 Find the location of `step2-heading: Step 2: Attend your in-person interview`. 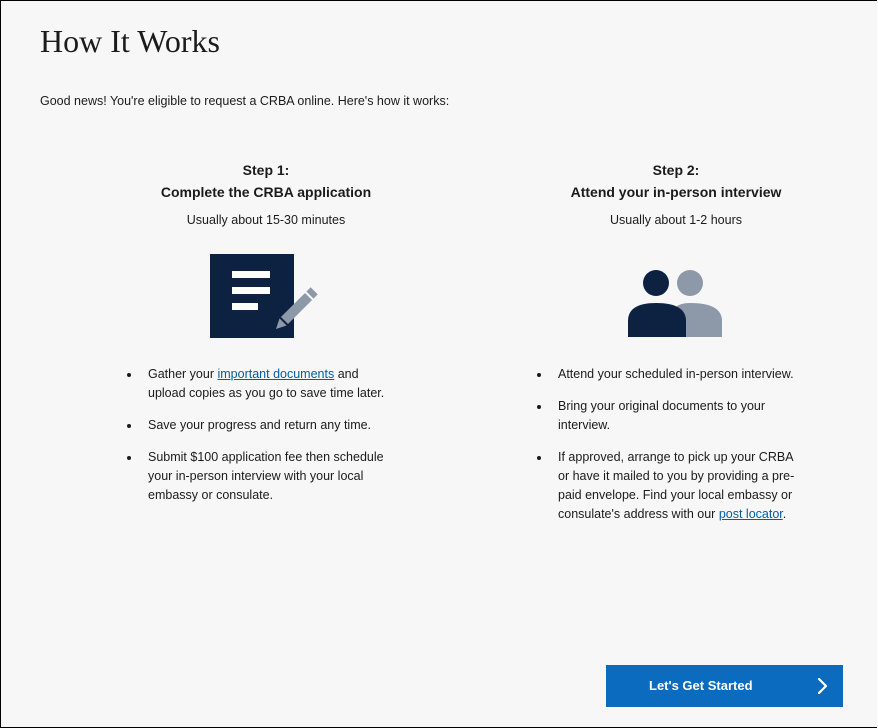

step2-heading: Step 2: Attend your in-person interview is located at coordinates (676, 181).